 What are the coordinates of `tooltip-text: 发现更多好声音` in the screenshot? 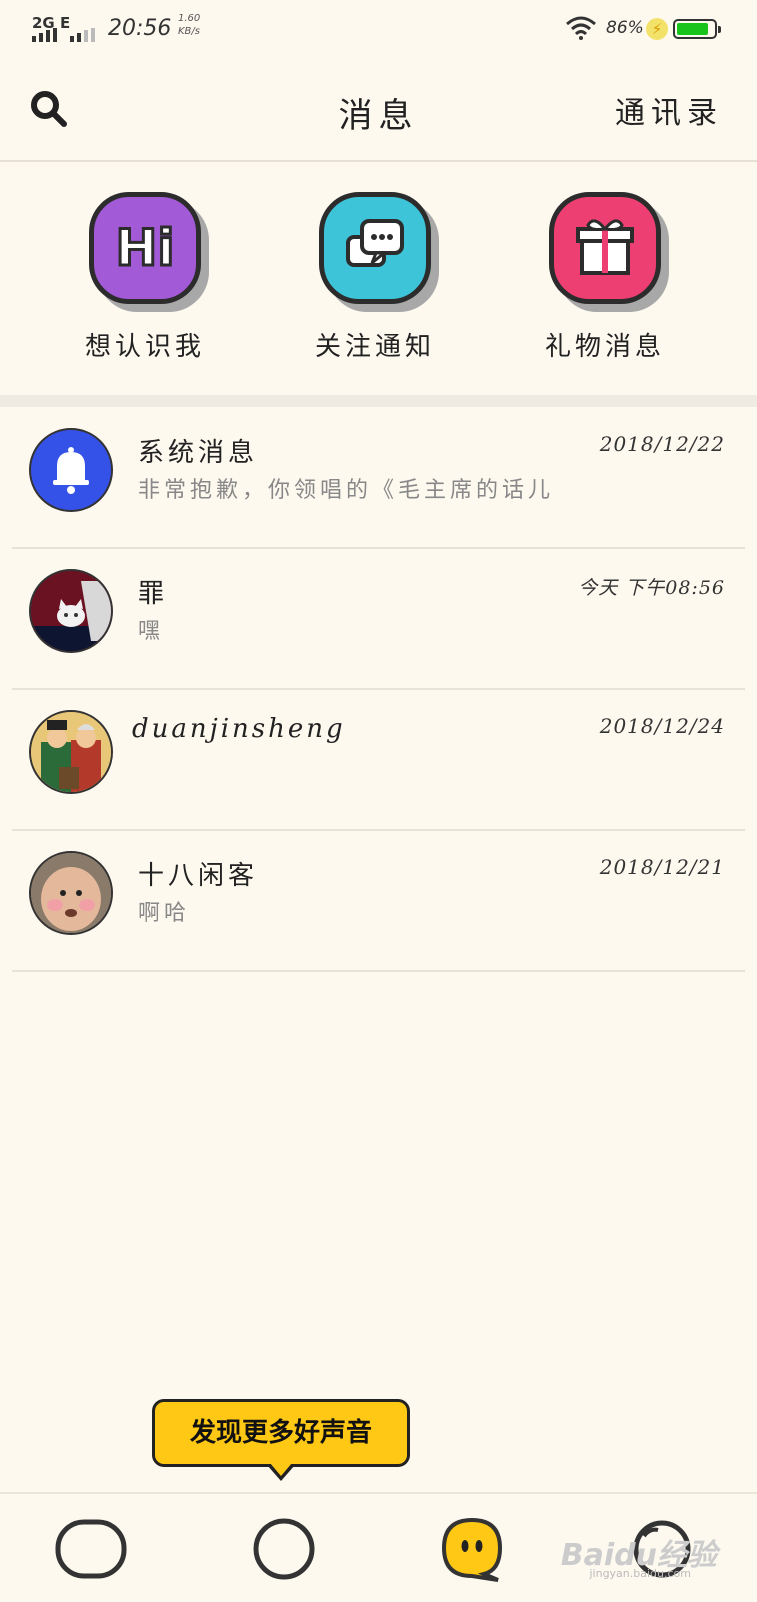 It's located at (280, 1433).